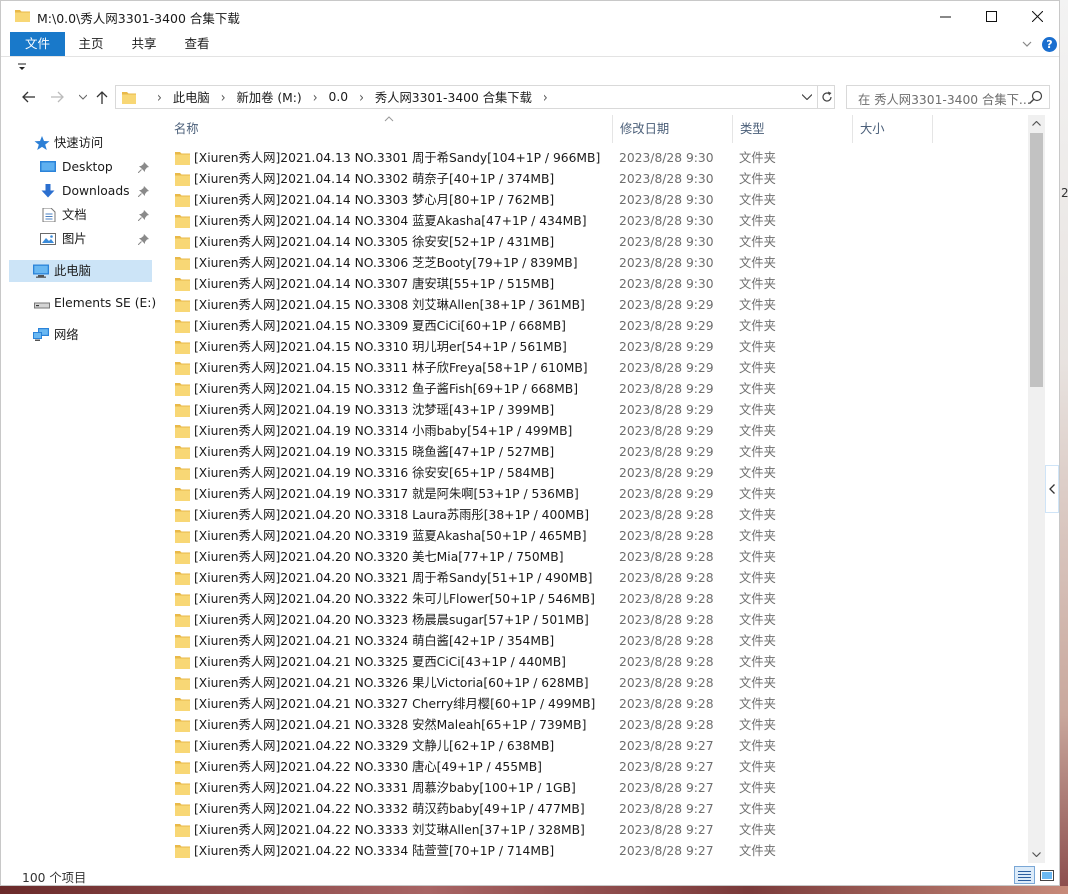 This screenshot has height=894, width=1068. I want to click on nav-this-pc: 此电脑, so click(80, 271).